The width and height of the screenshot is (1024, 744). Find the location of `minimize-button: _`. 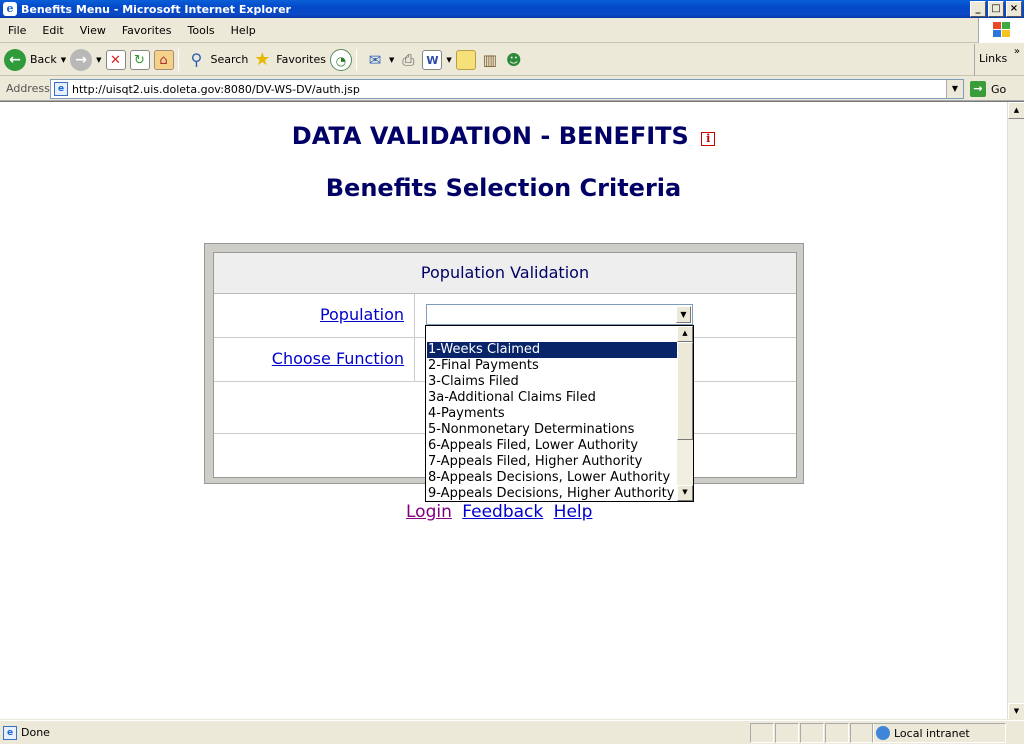

minimize-button: _ is located at coordinates (978, 9).